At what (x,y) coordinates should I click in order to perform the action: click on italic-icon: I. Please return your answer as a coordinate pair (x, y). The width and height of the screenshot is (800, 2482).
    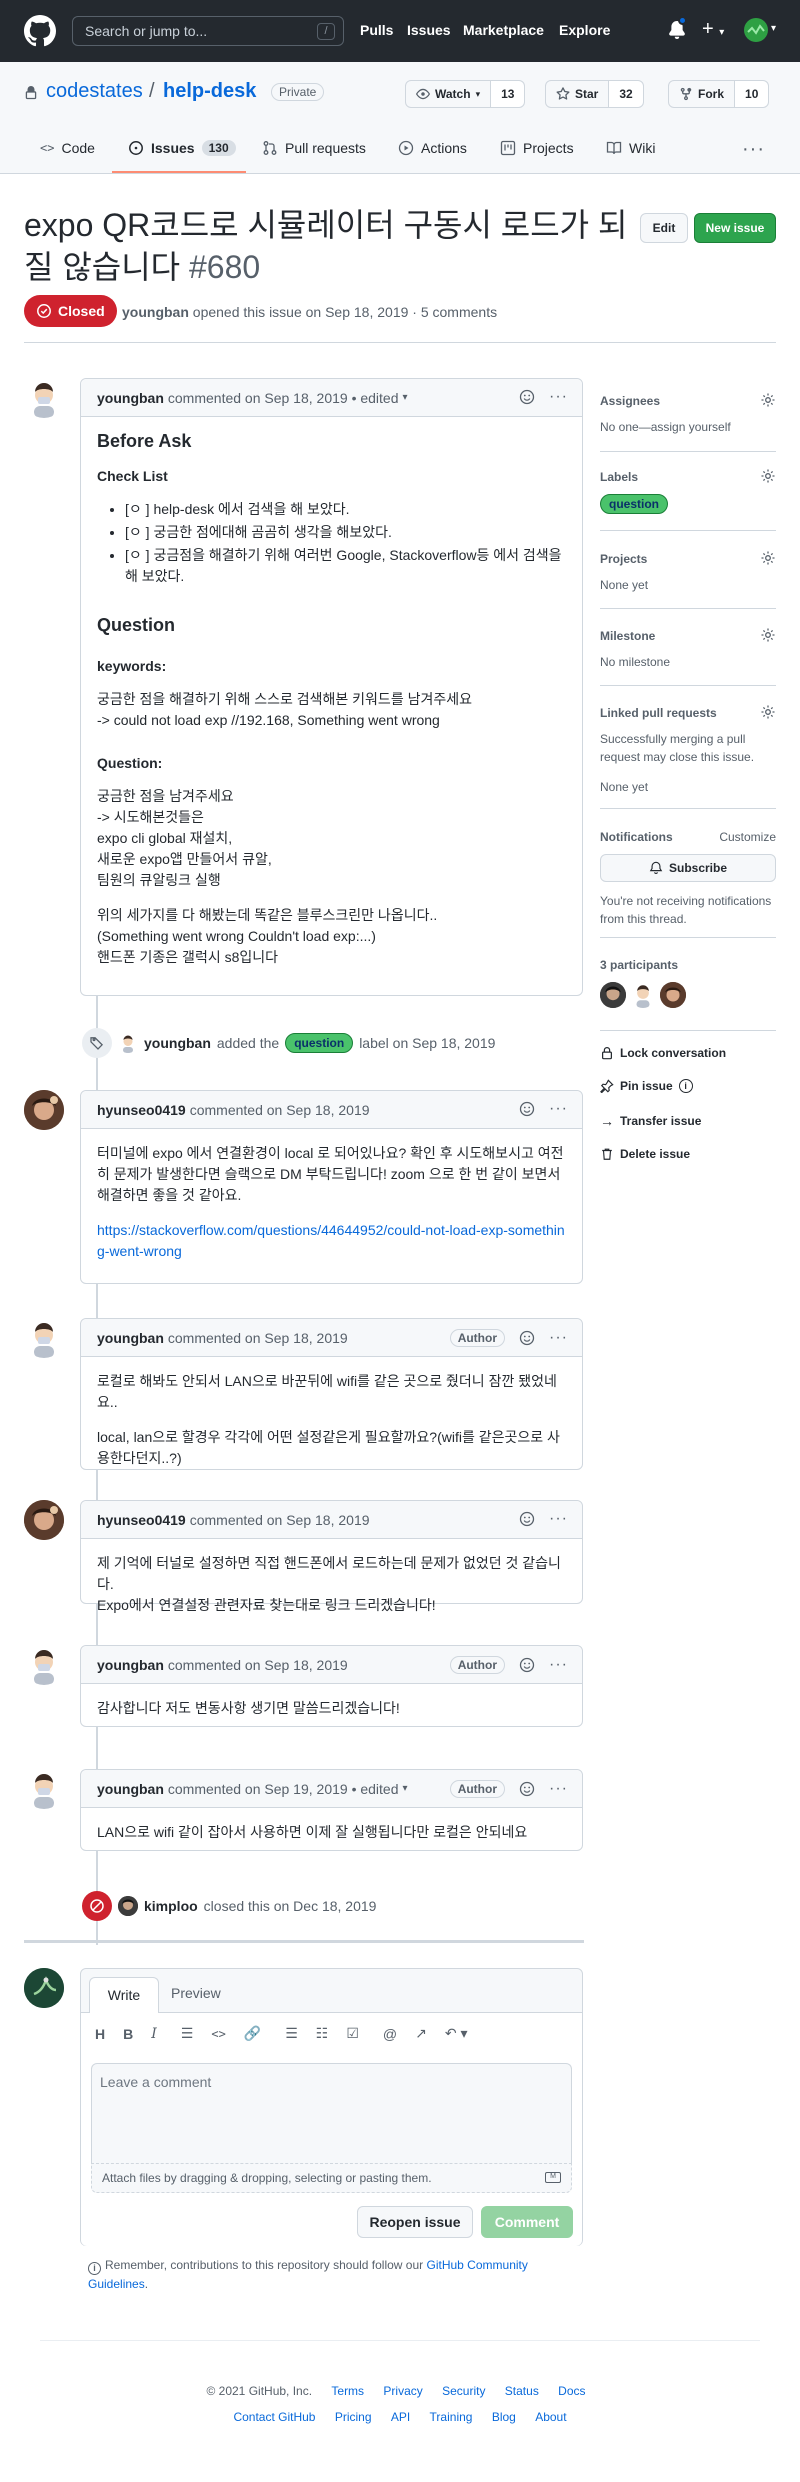
    Looking at the image, I should click on (154, 2034).